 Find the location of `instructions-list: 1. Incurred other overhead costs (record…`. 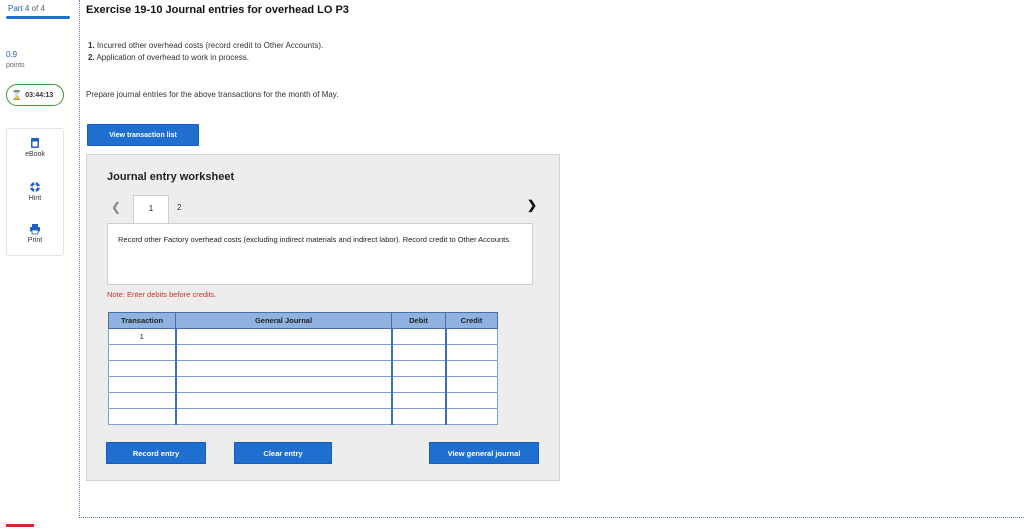

instructions-list: 1. Incurred other overhead costs (record… is located at coordinates (205, 52).